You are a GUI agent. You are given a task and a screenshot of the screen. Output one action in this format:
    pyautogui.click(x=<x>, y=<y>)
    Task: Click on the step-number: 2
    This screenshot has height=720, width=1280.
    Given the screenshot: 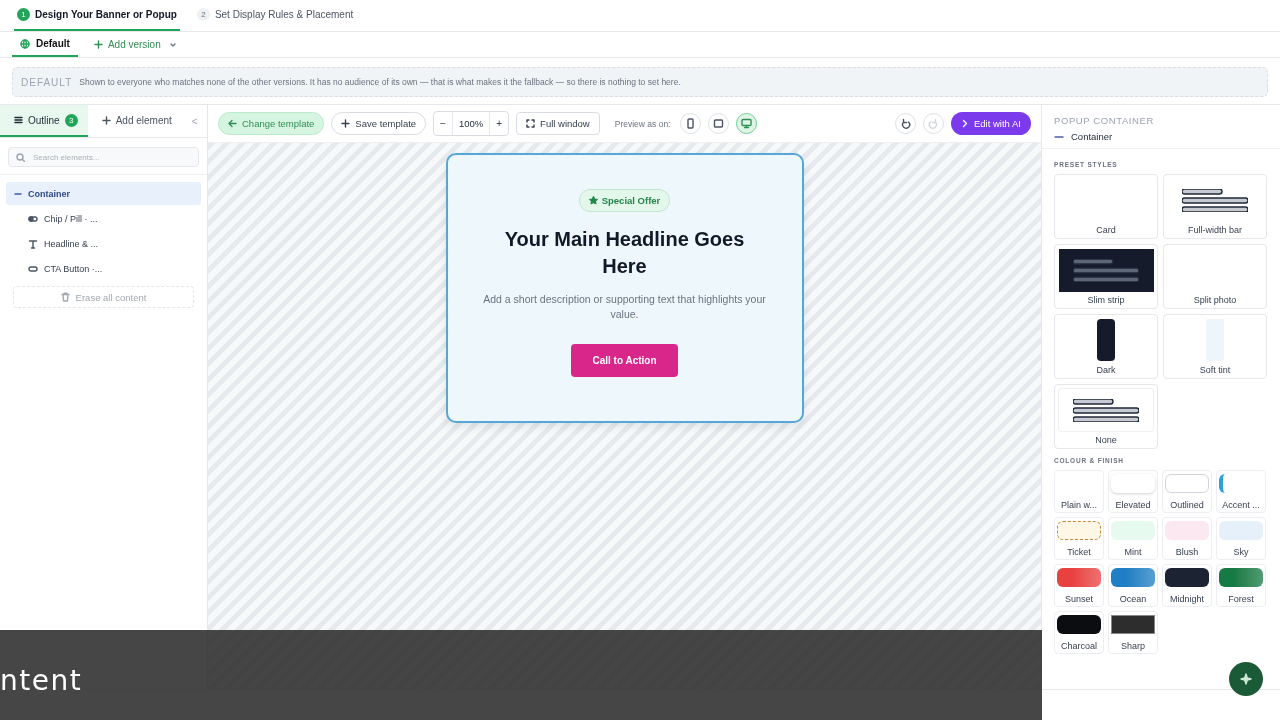 What is the action you would take?
    pyautogui.click(x=203, y=14)
    